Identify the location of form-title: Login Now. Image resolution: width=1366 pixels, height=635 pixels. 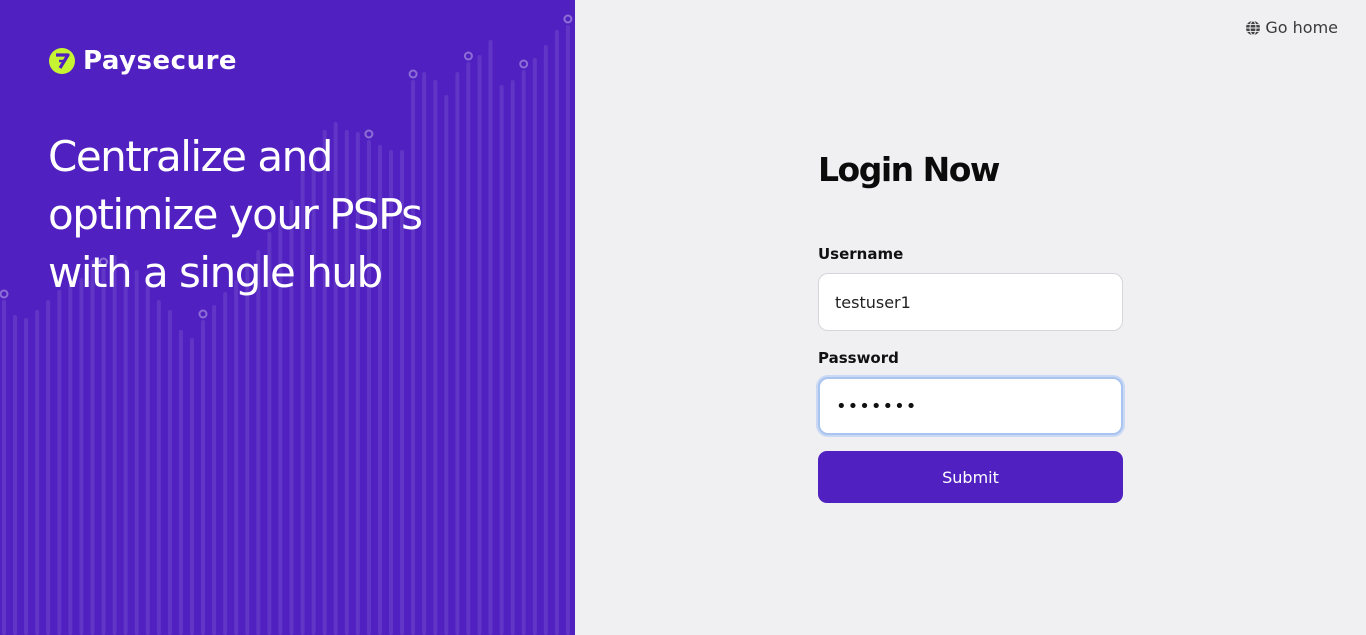
(909, 169).